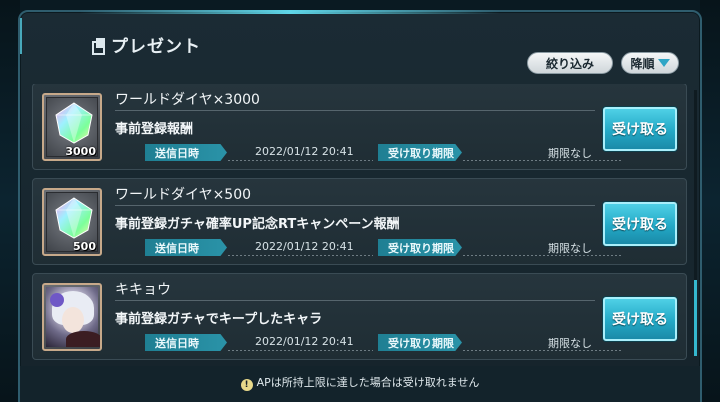  What do you see at coordinates (246, 385) in the screenshot?
I see `warning-icon: !` at bounding box center [246, 385].